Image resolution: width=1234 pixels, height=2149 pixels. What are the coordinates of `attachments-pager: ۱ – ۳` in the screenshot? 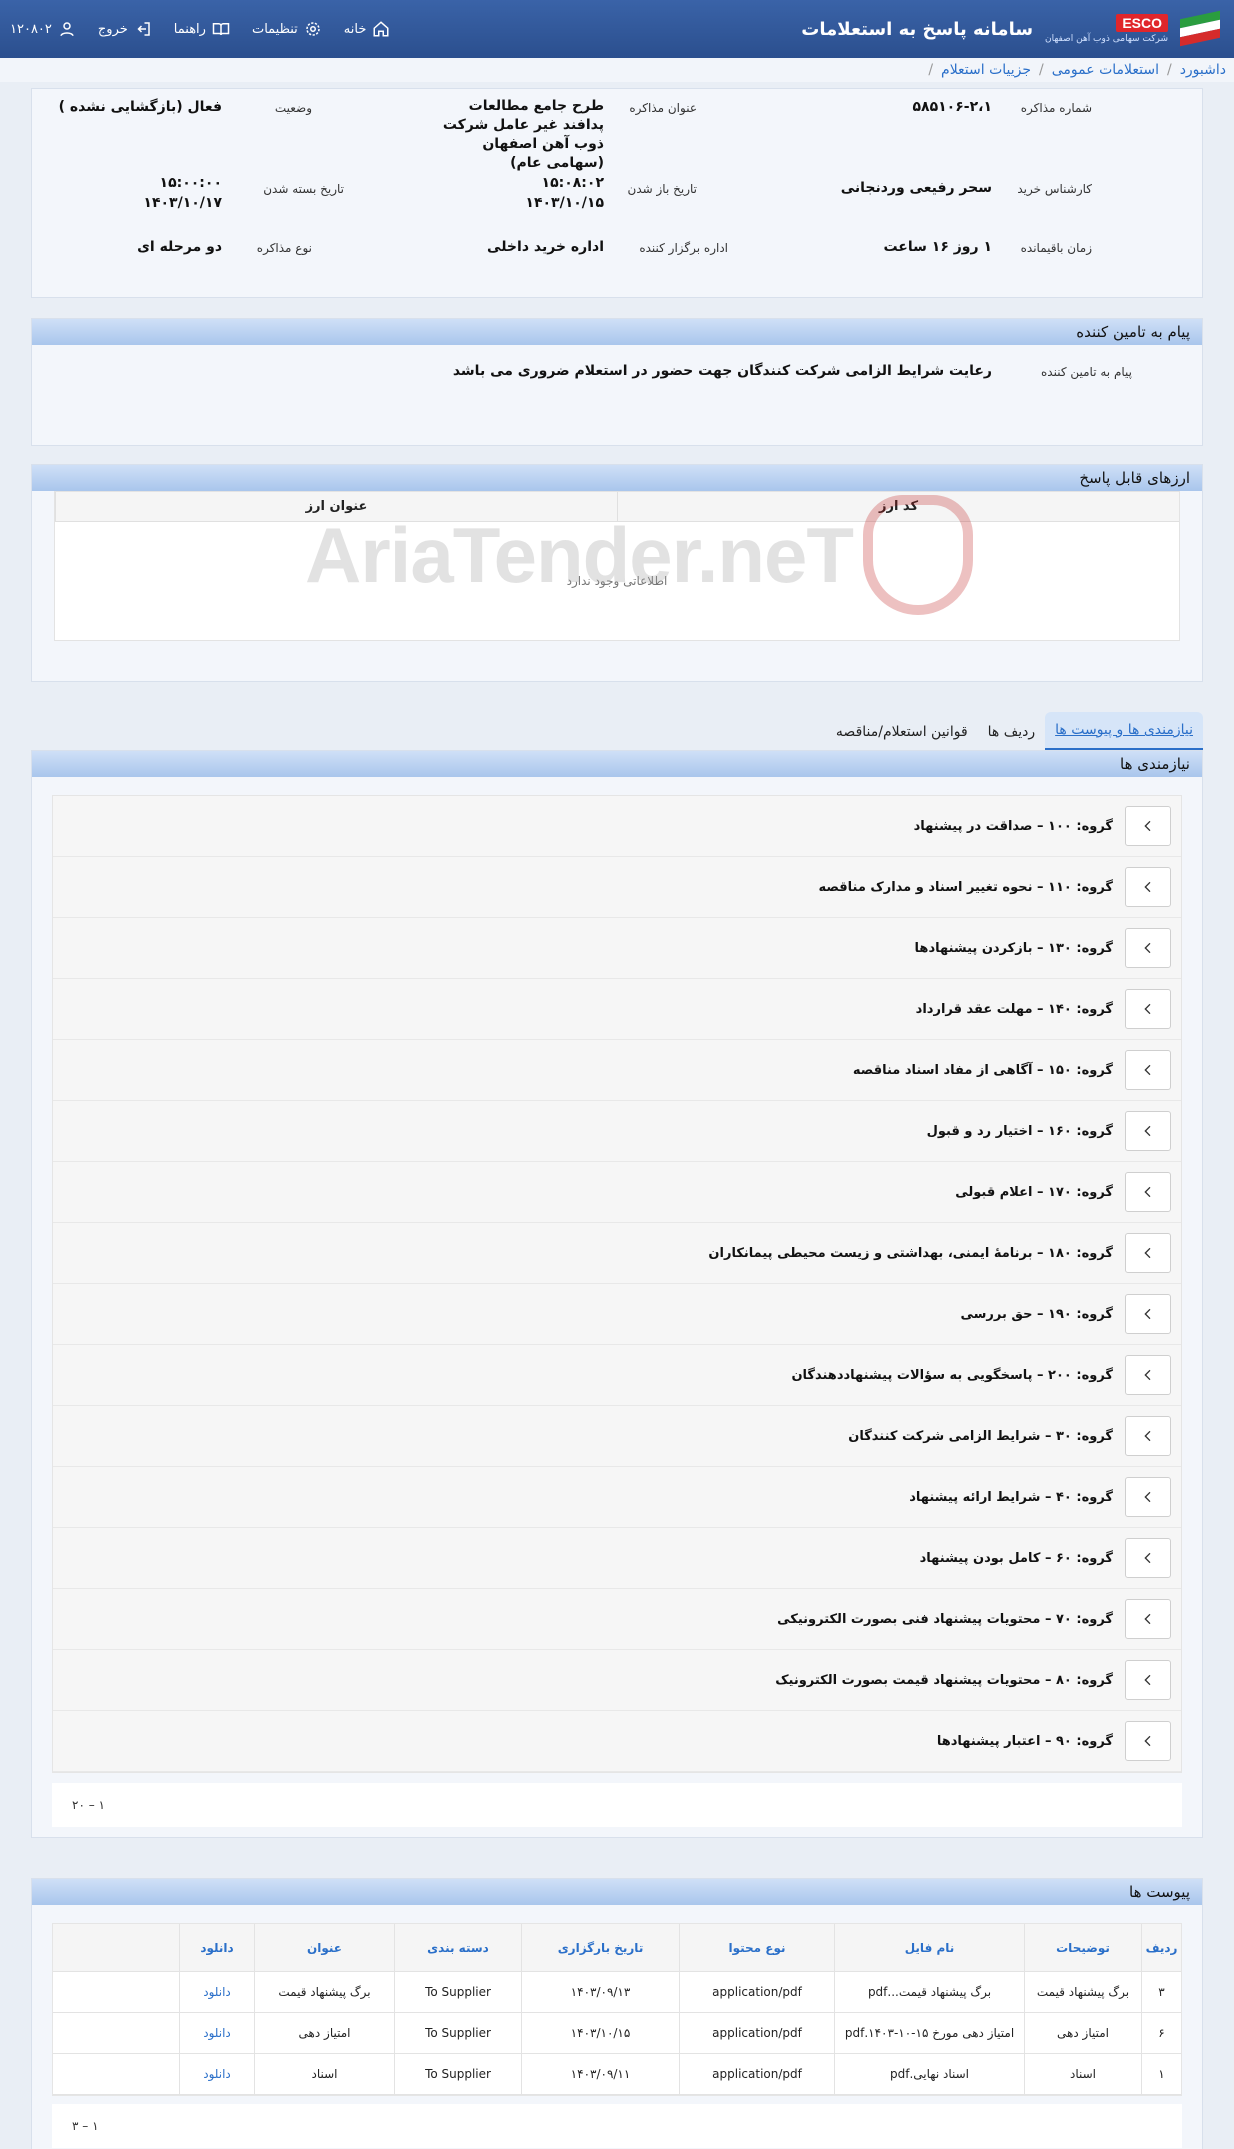 It's located at (617, 2126).